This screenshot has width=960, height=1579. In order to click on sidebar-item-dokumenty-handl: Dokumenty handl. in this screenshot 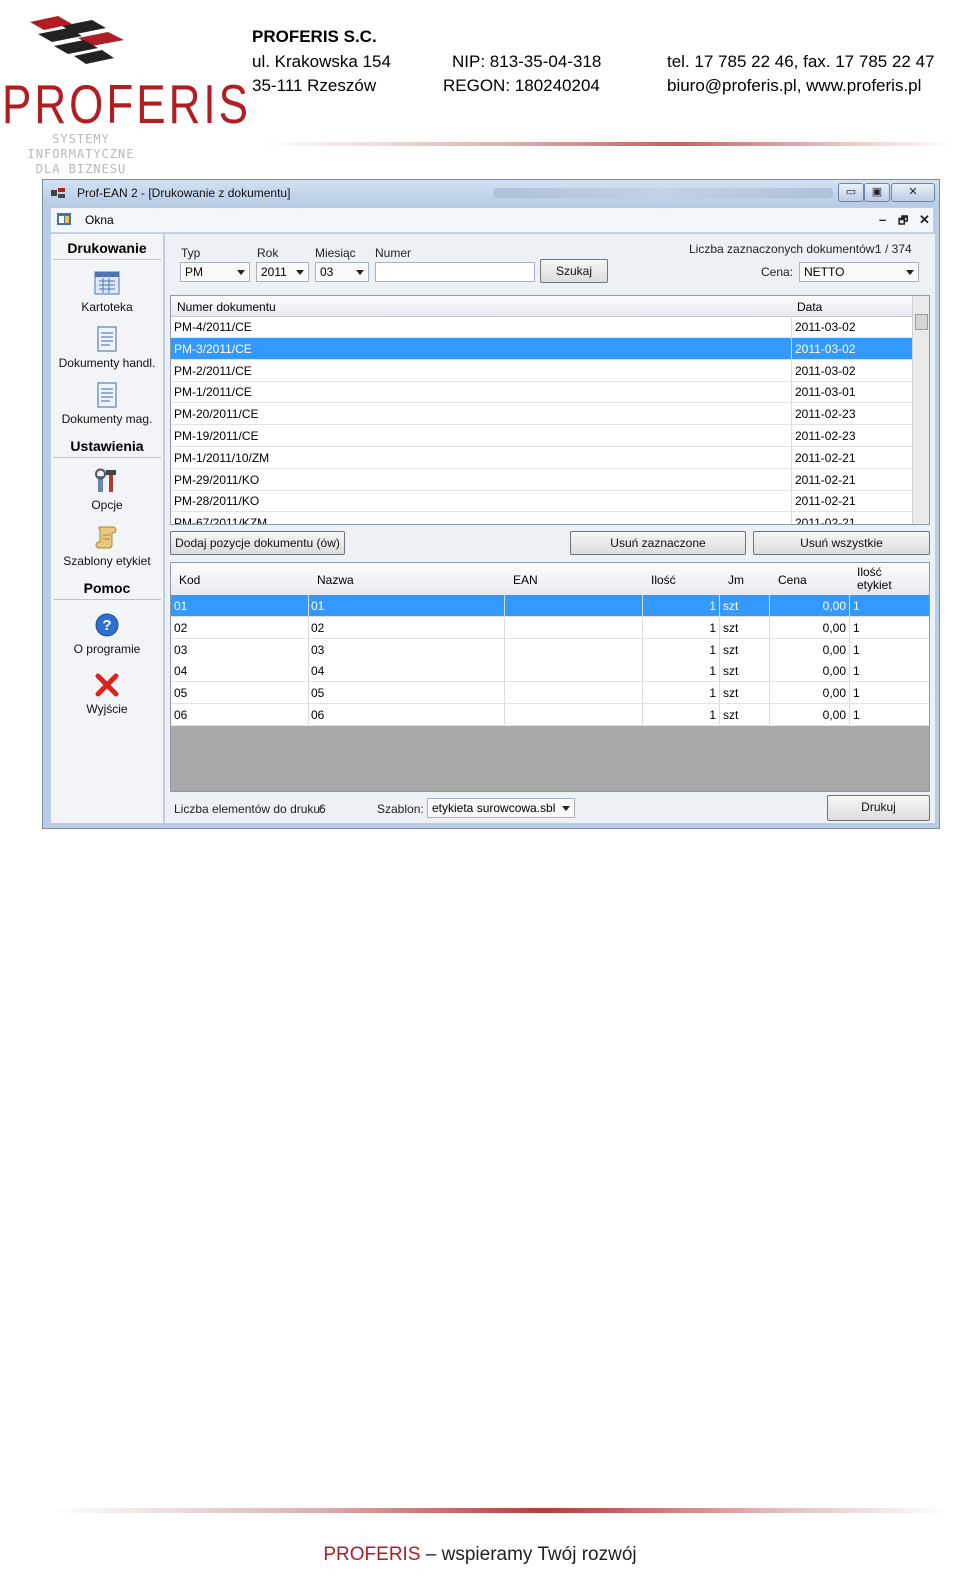, I will do `click(107, 348)`.